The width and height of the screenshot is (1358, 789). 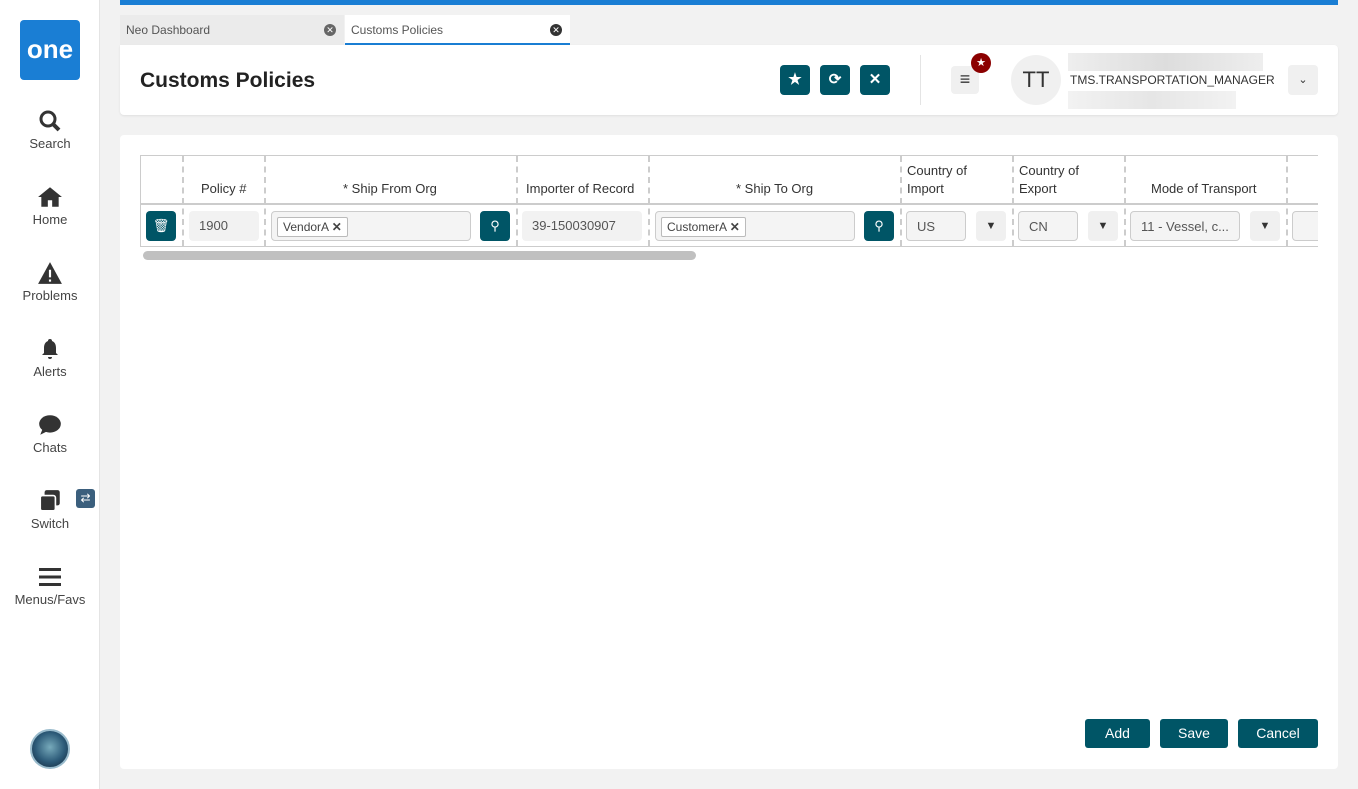 What do you see at coordinates (50, 273) in the screenshot?
I see `warning-icon` at bounding box center [50, 273].